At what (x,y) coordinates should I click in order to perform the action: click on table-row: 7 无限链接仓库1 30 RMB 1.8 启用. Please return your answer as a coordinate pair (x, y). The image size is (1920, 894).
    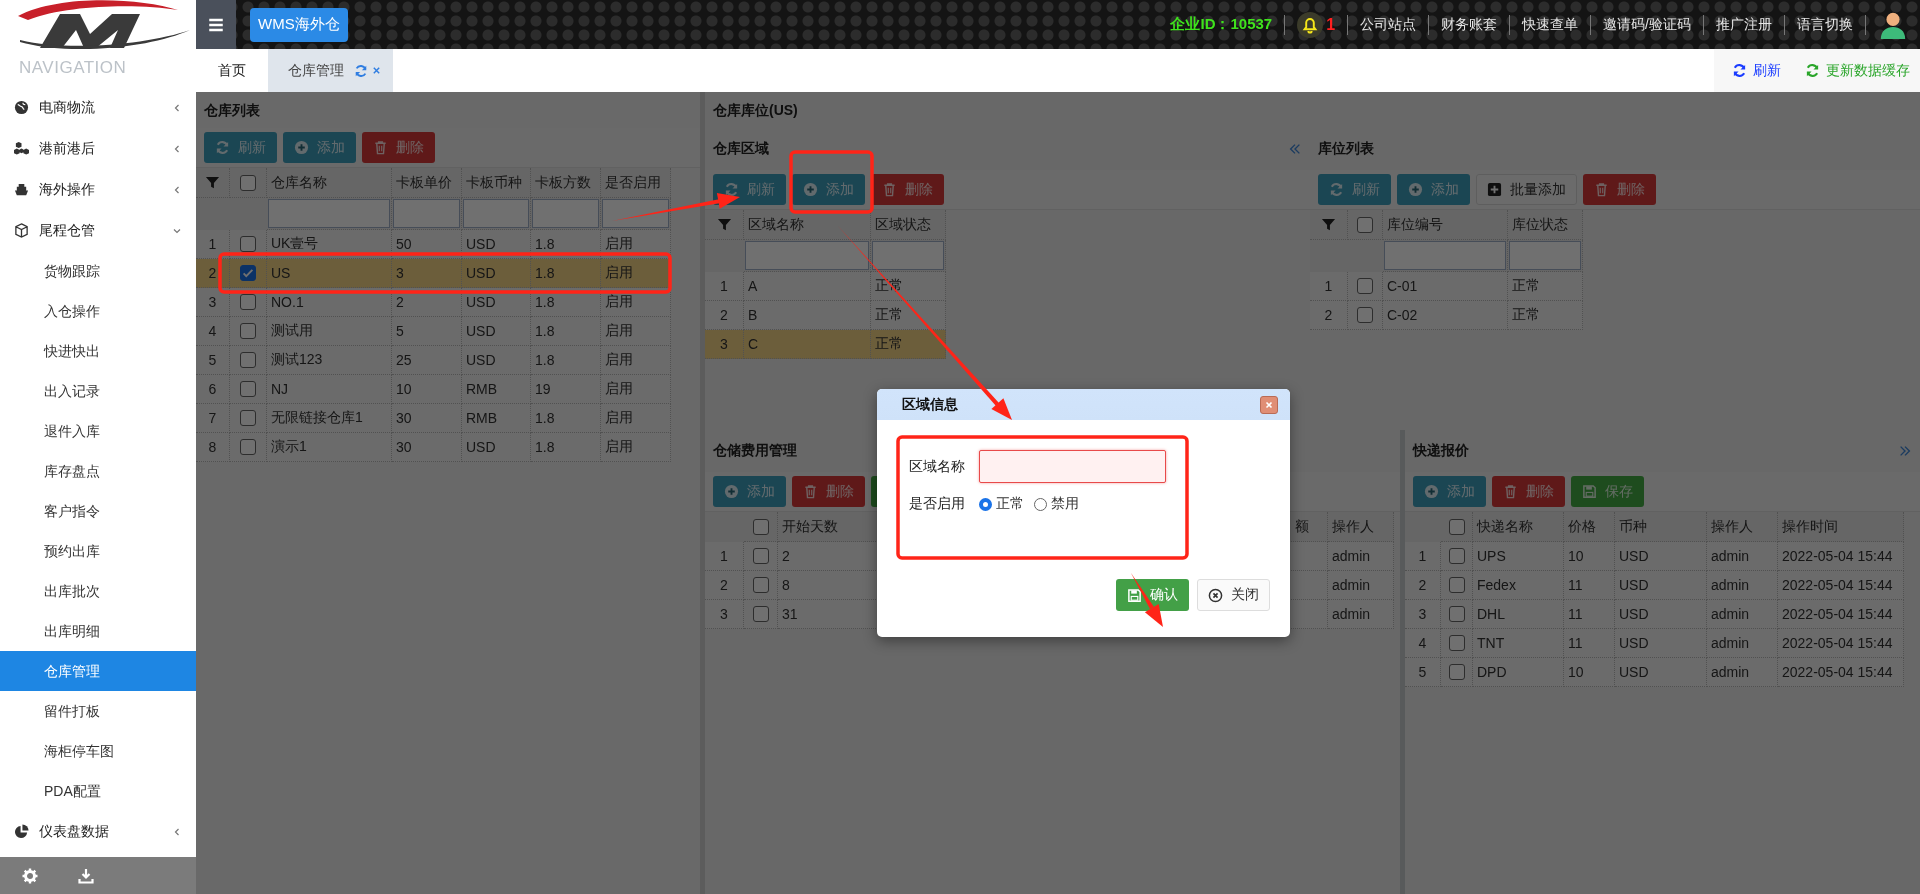
    Looking at the image, I should click on (433, 418).